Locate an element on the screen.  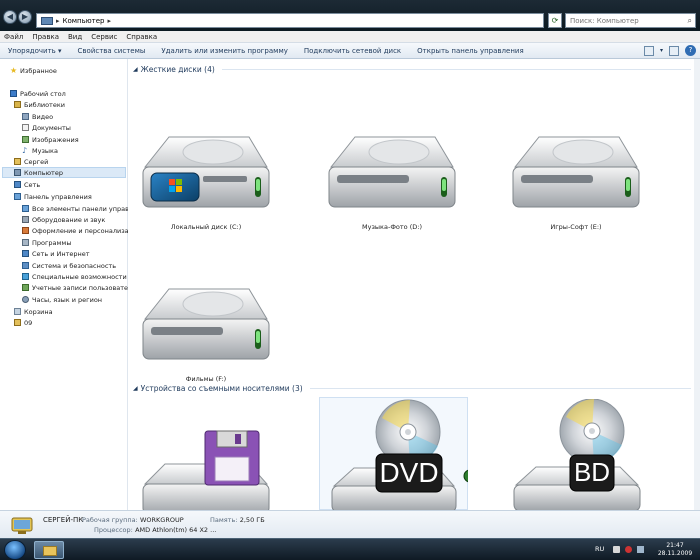
group-divider is located at coordinates (456, 69).